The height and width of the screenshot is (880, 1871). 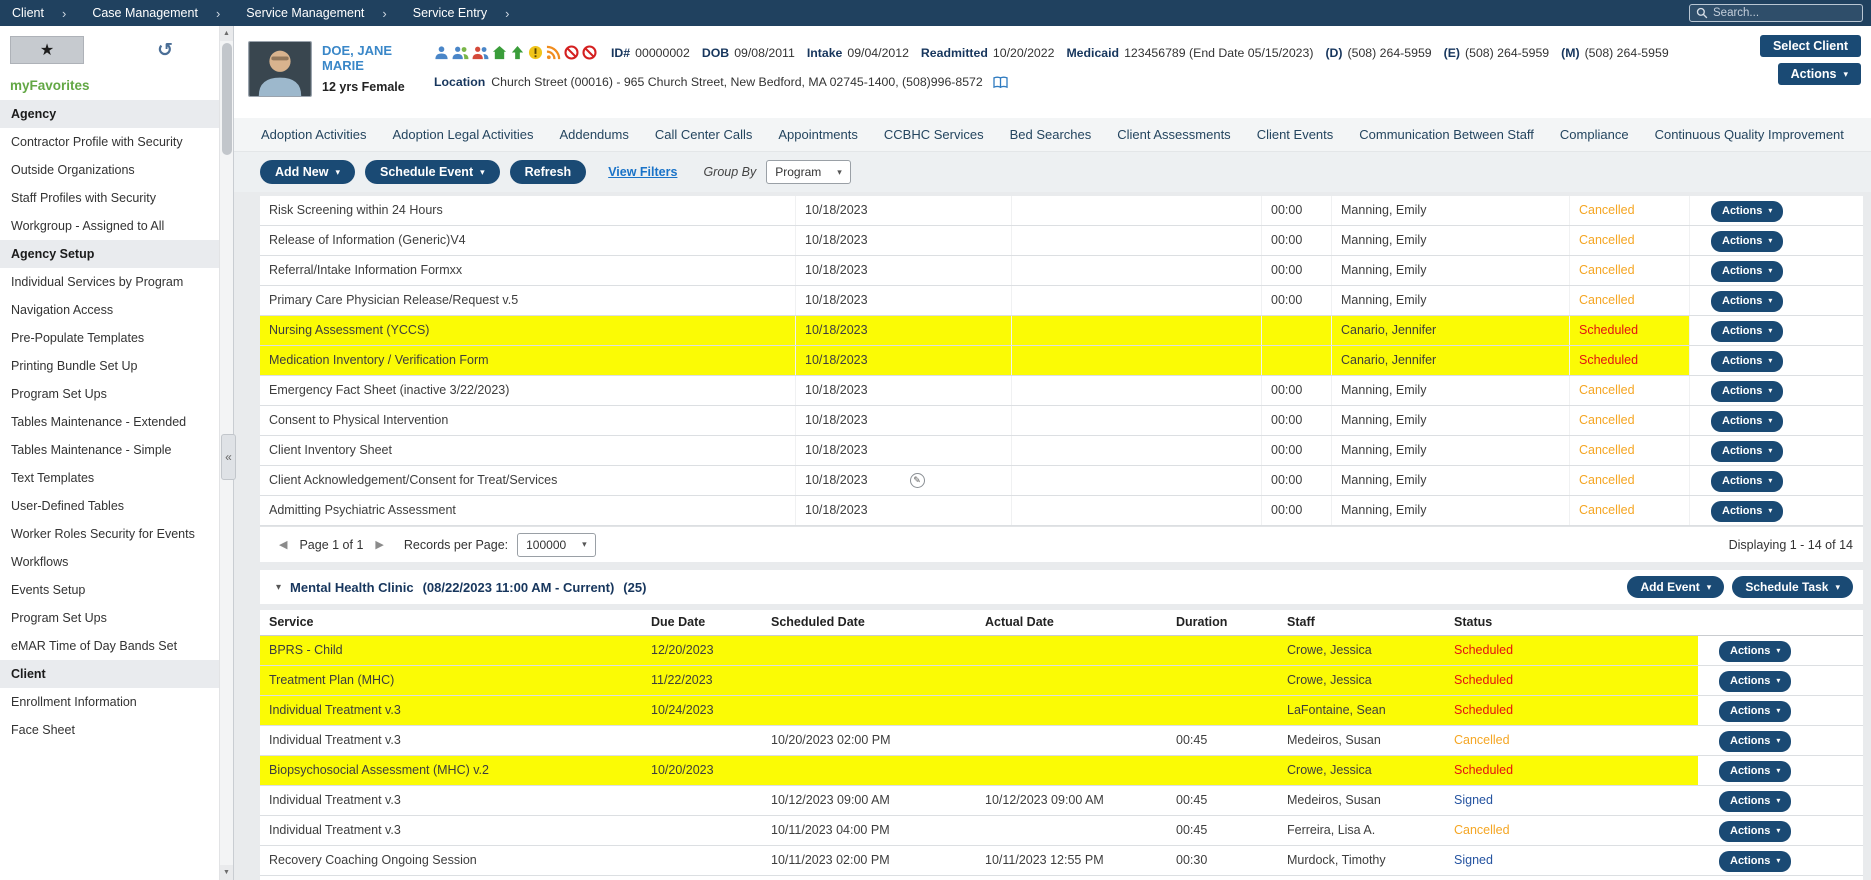 I want to click on sidebar-item: Agency Setup, so click(x=109, y=254).